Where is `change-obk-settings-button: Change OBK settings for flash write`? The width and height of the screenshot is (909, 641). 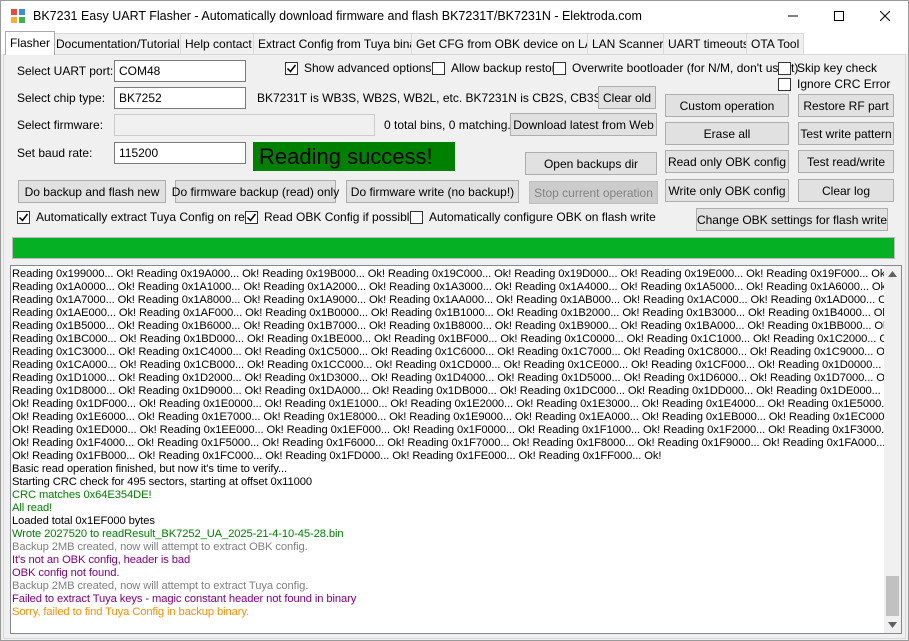 change-obk-settings-button: Change OBK settings for flash write is located at coordinates (792, 219).